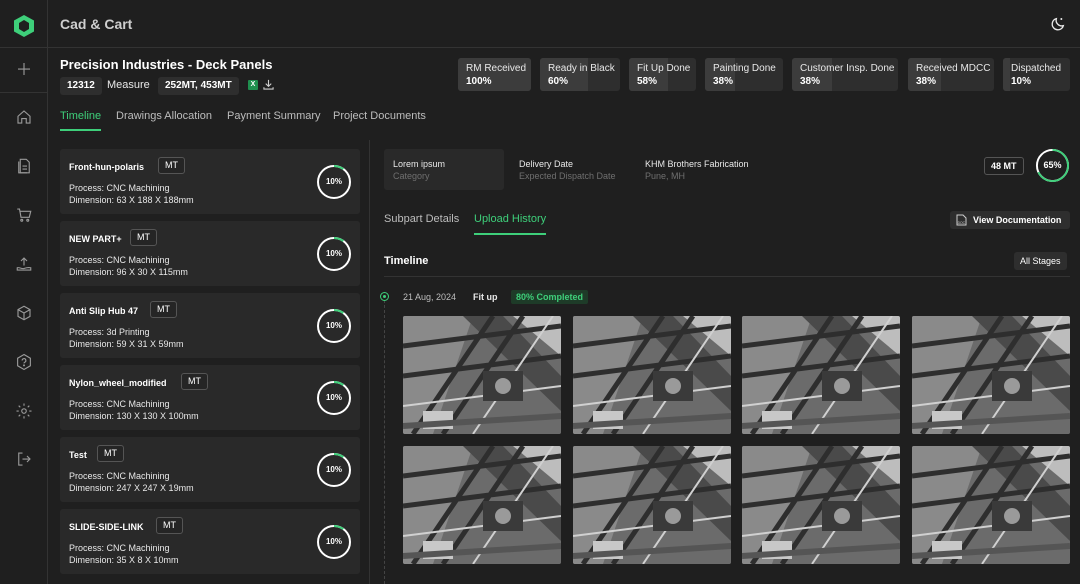 This screenshot has width=1080, height=584. Describe the element at coordinates (24, 264) in the screenshot. I see `upload-icon` at that location.